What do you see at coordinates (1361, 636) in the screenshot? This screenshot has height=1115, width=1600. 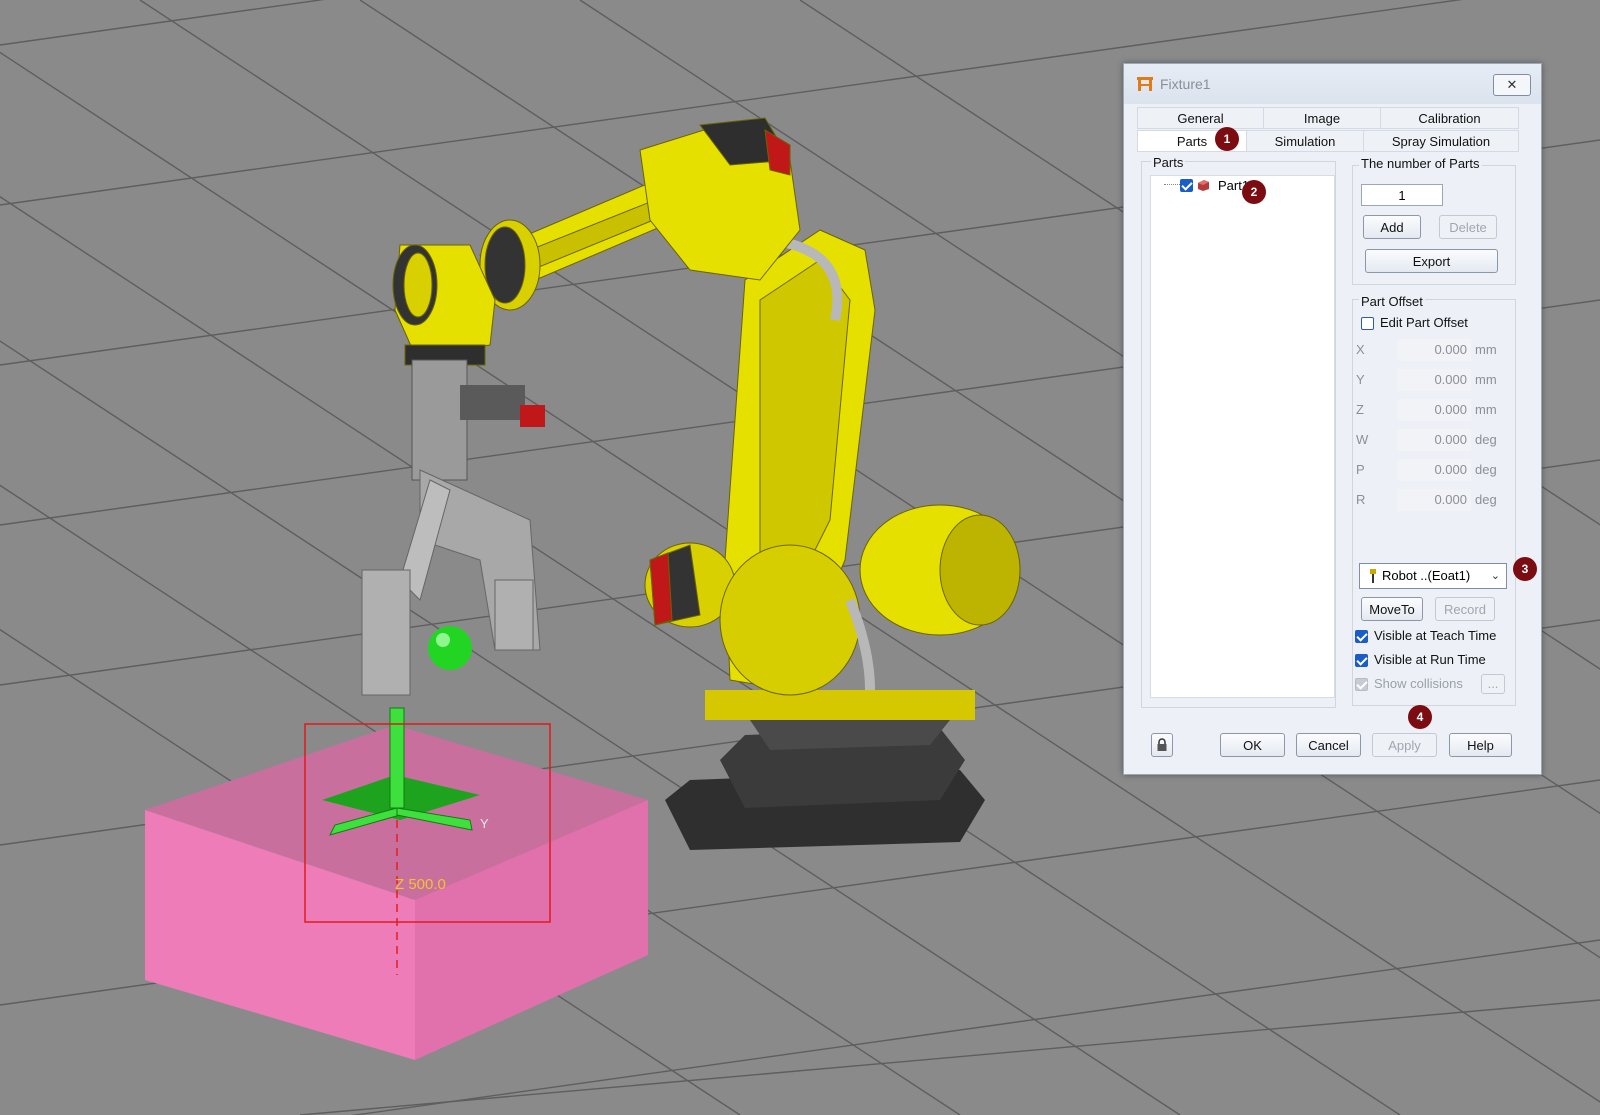 I see `visible-teach-checkbox` at bounding box center [1361, 636].